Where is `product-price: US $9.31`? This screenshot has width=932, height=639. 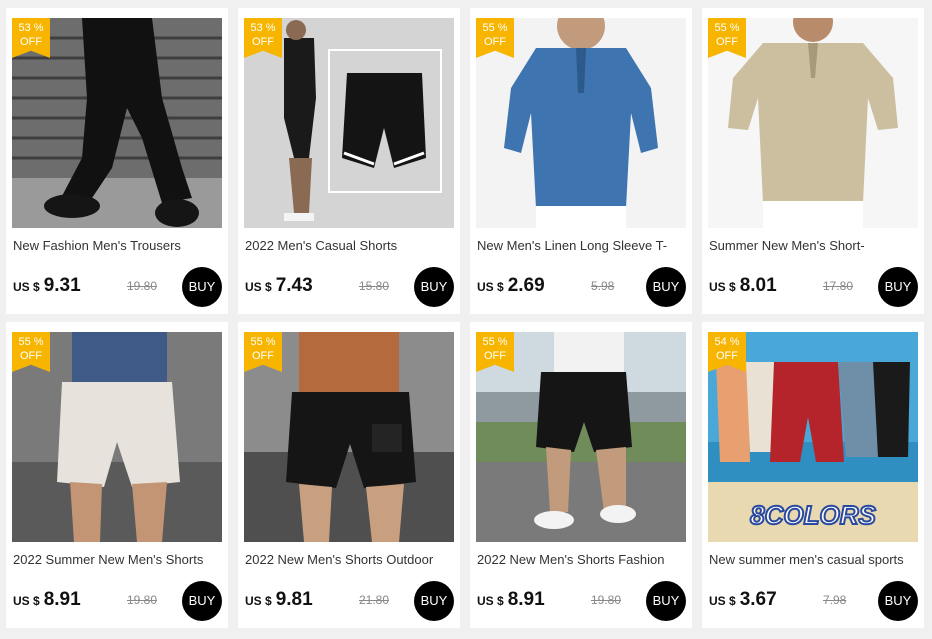
product-price: US $9.31 is located at coordinates (47, 285).